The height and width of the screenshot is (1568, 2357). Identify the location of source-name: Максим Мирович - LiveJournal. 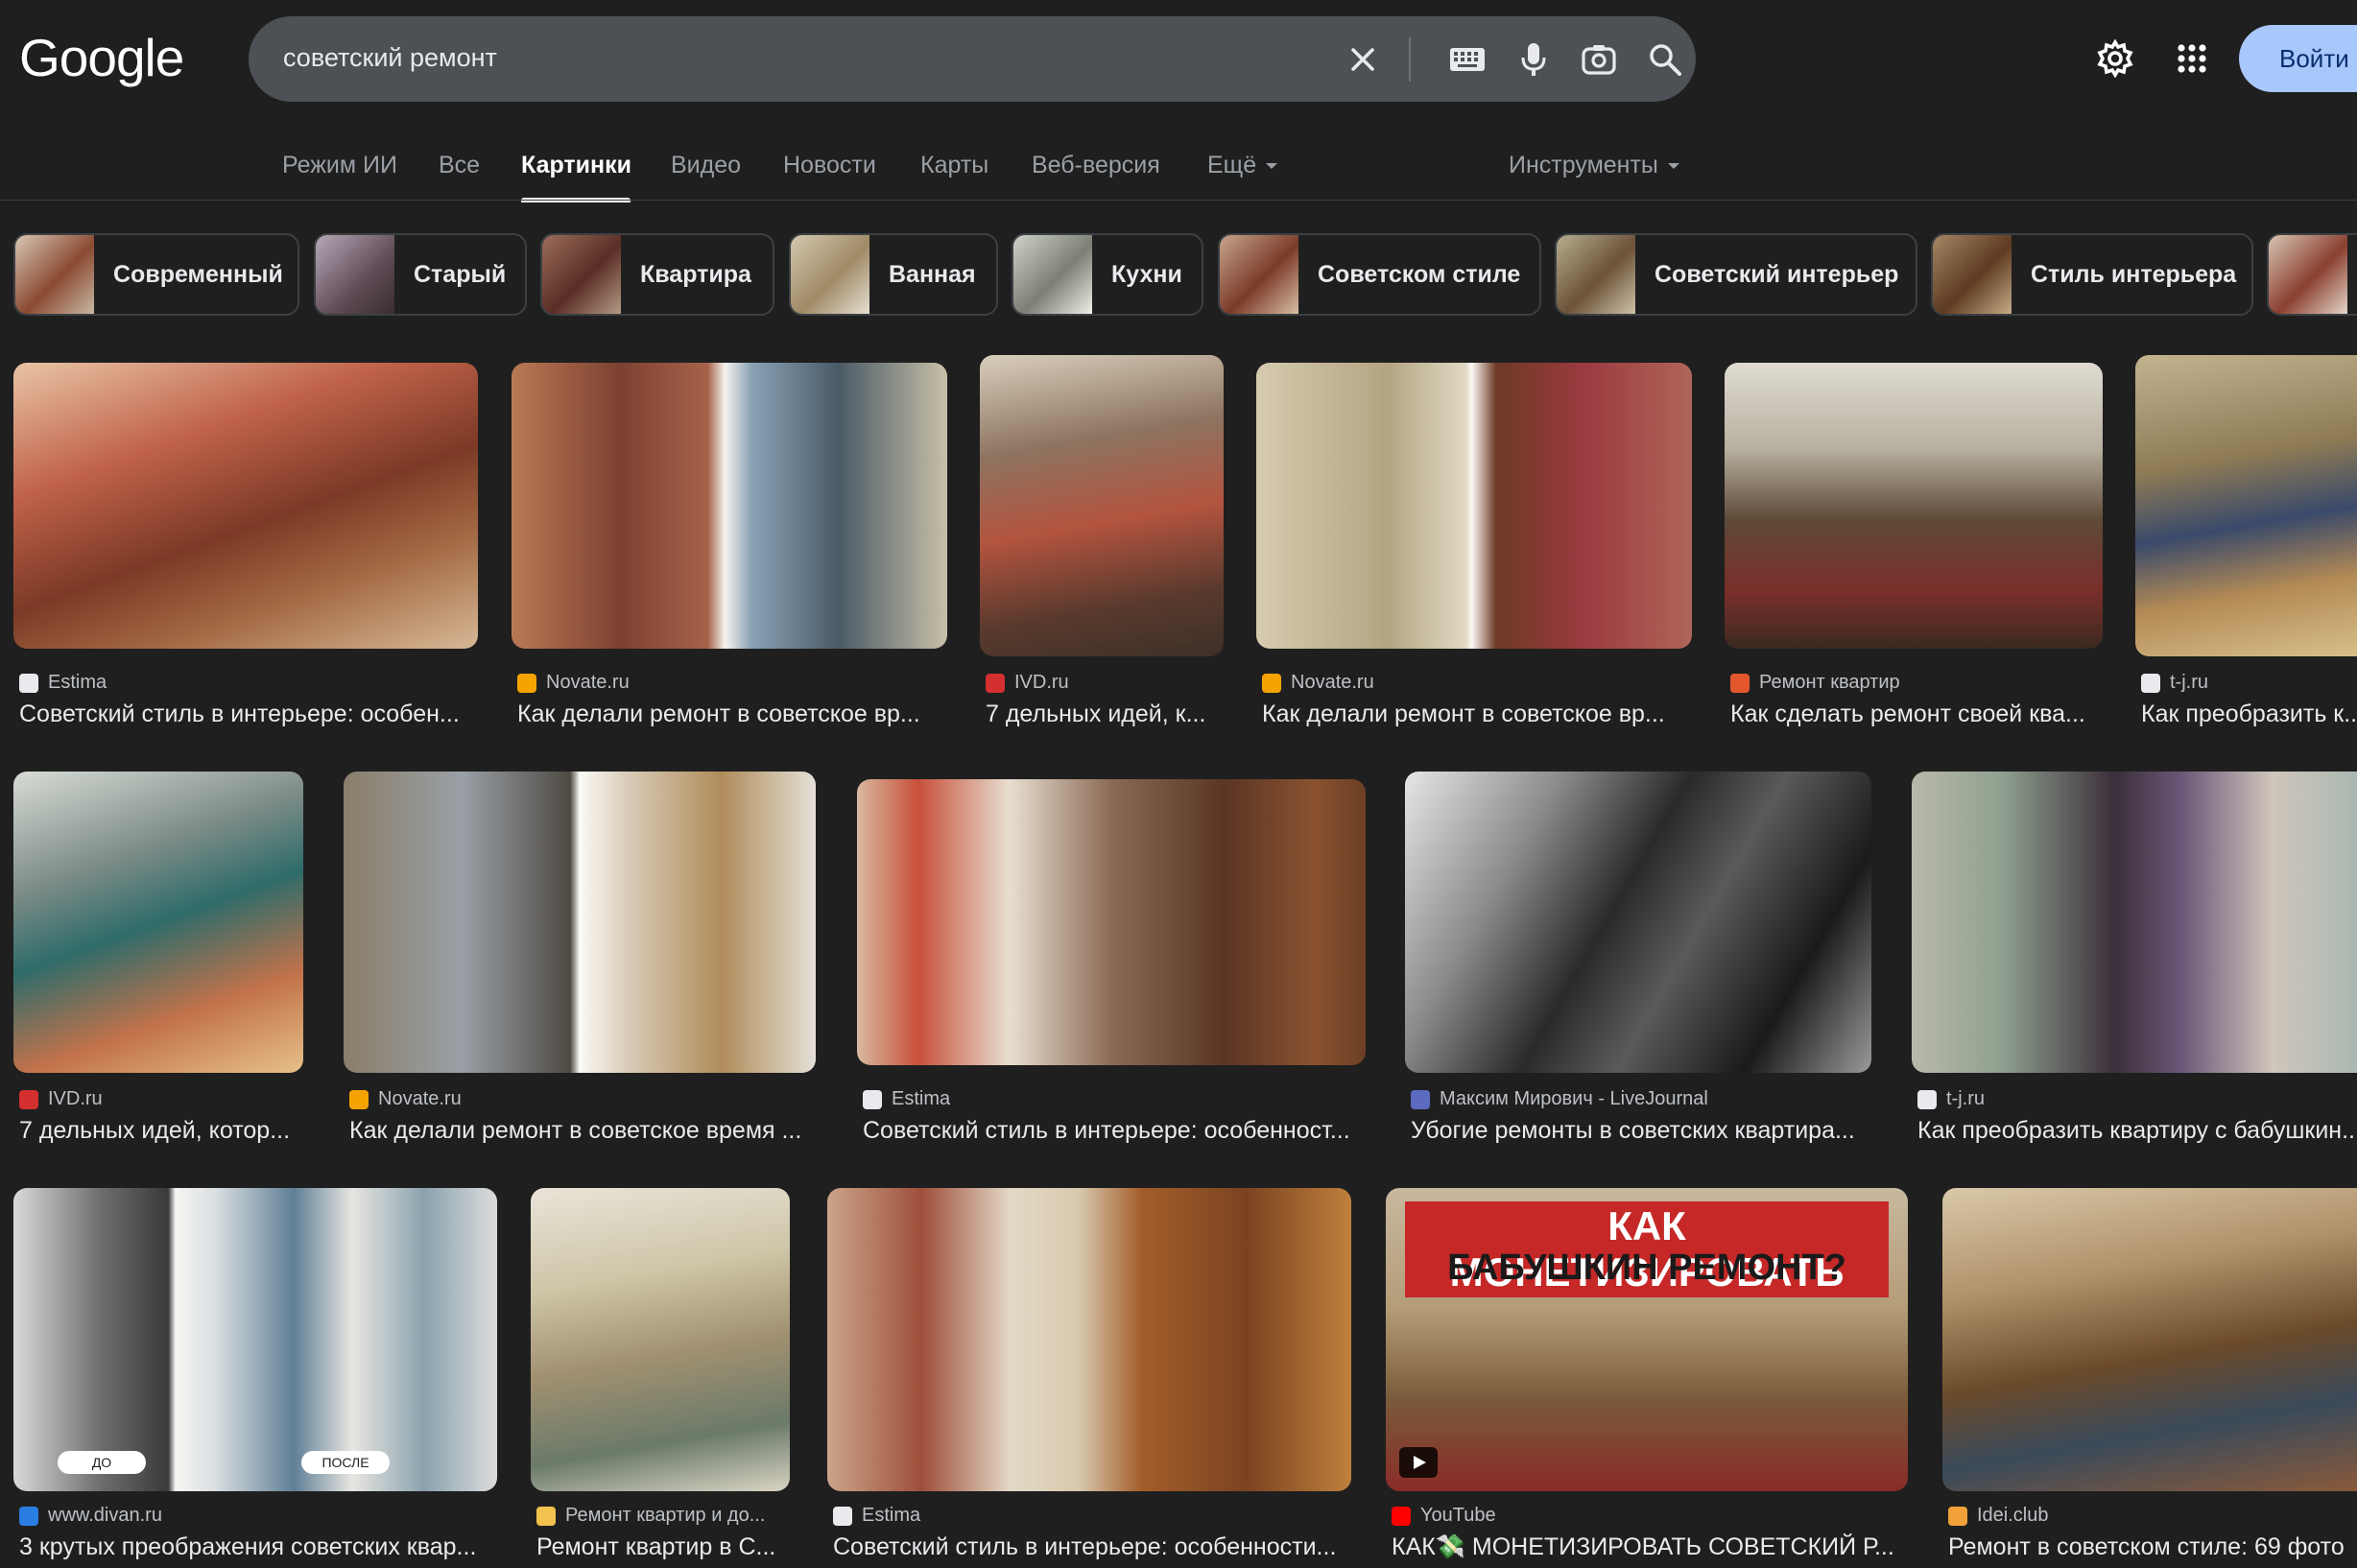
(1574, 1098).